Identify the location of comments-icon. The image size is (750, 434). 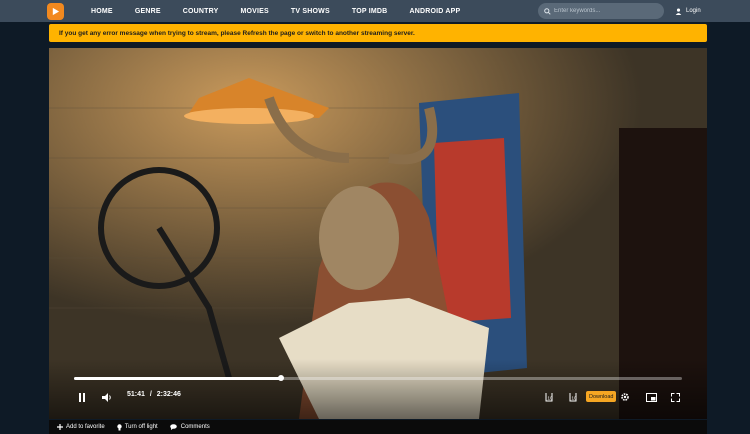
(173, 427).